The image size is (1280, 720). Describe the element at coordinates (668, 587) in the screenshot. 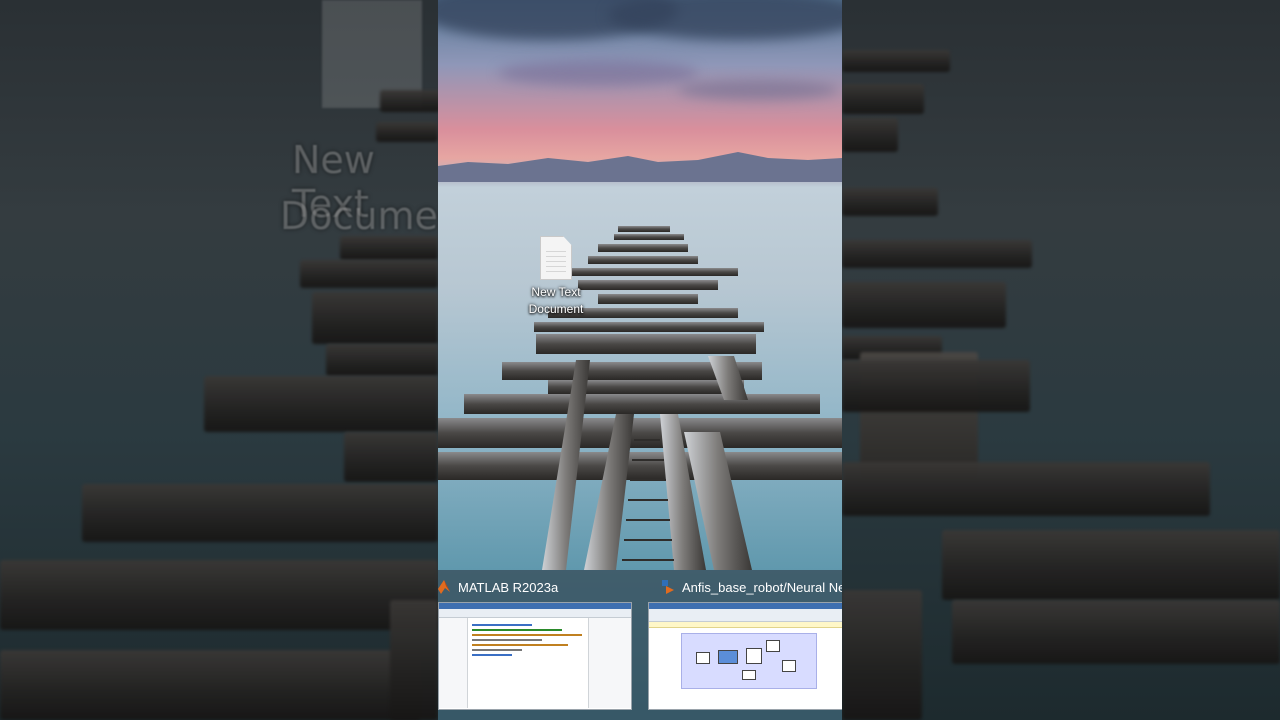

I see `simulink-icon` at that location.